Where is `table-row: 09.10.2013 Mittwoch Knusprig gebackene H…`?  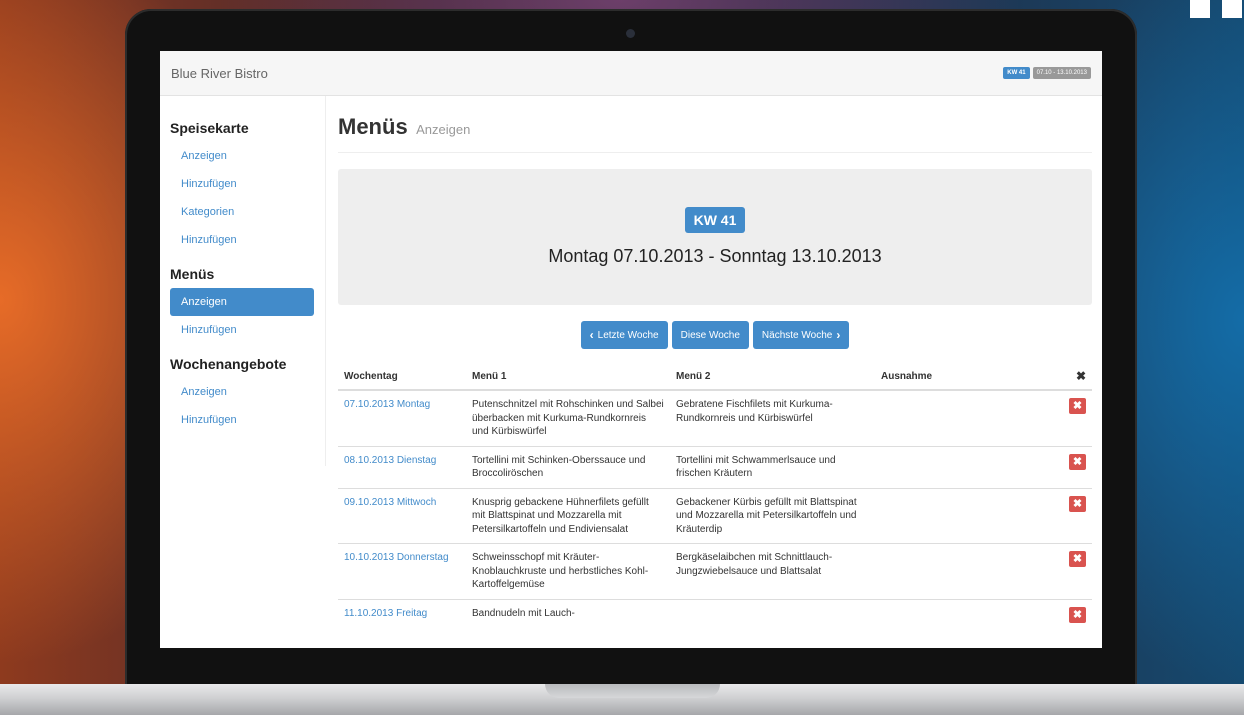
table-row: 09.10.2013 Mittwoch Knusprig gebackene H… is located at coordinates (715, 515).